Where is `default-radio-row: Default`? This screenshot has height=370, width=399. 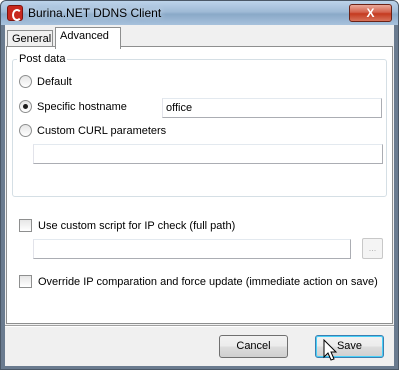 default-radio-row: Default is located at coordinates (45, 81).